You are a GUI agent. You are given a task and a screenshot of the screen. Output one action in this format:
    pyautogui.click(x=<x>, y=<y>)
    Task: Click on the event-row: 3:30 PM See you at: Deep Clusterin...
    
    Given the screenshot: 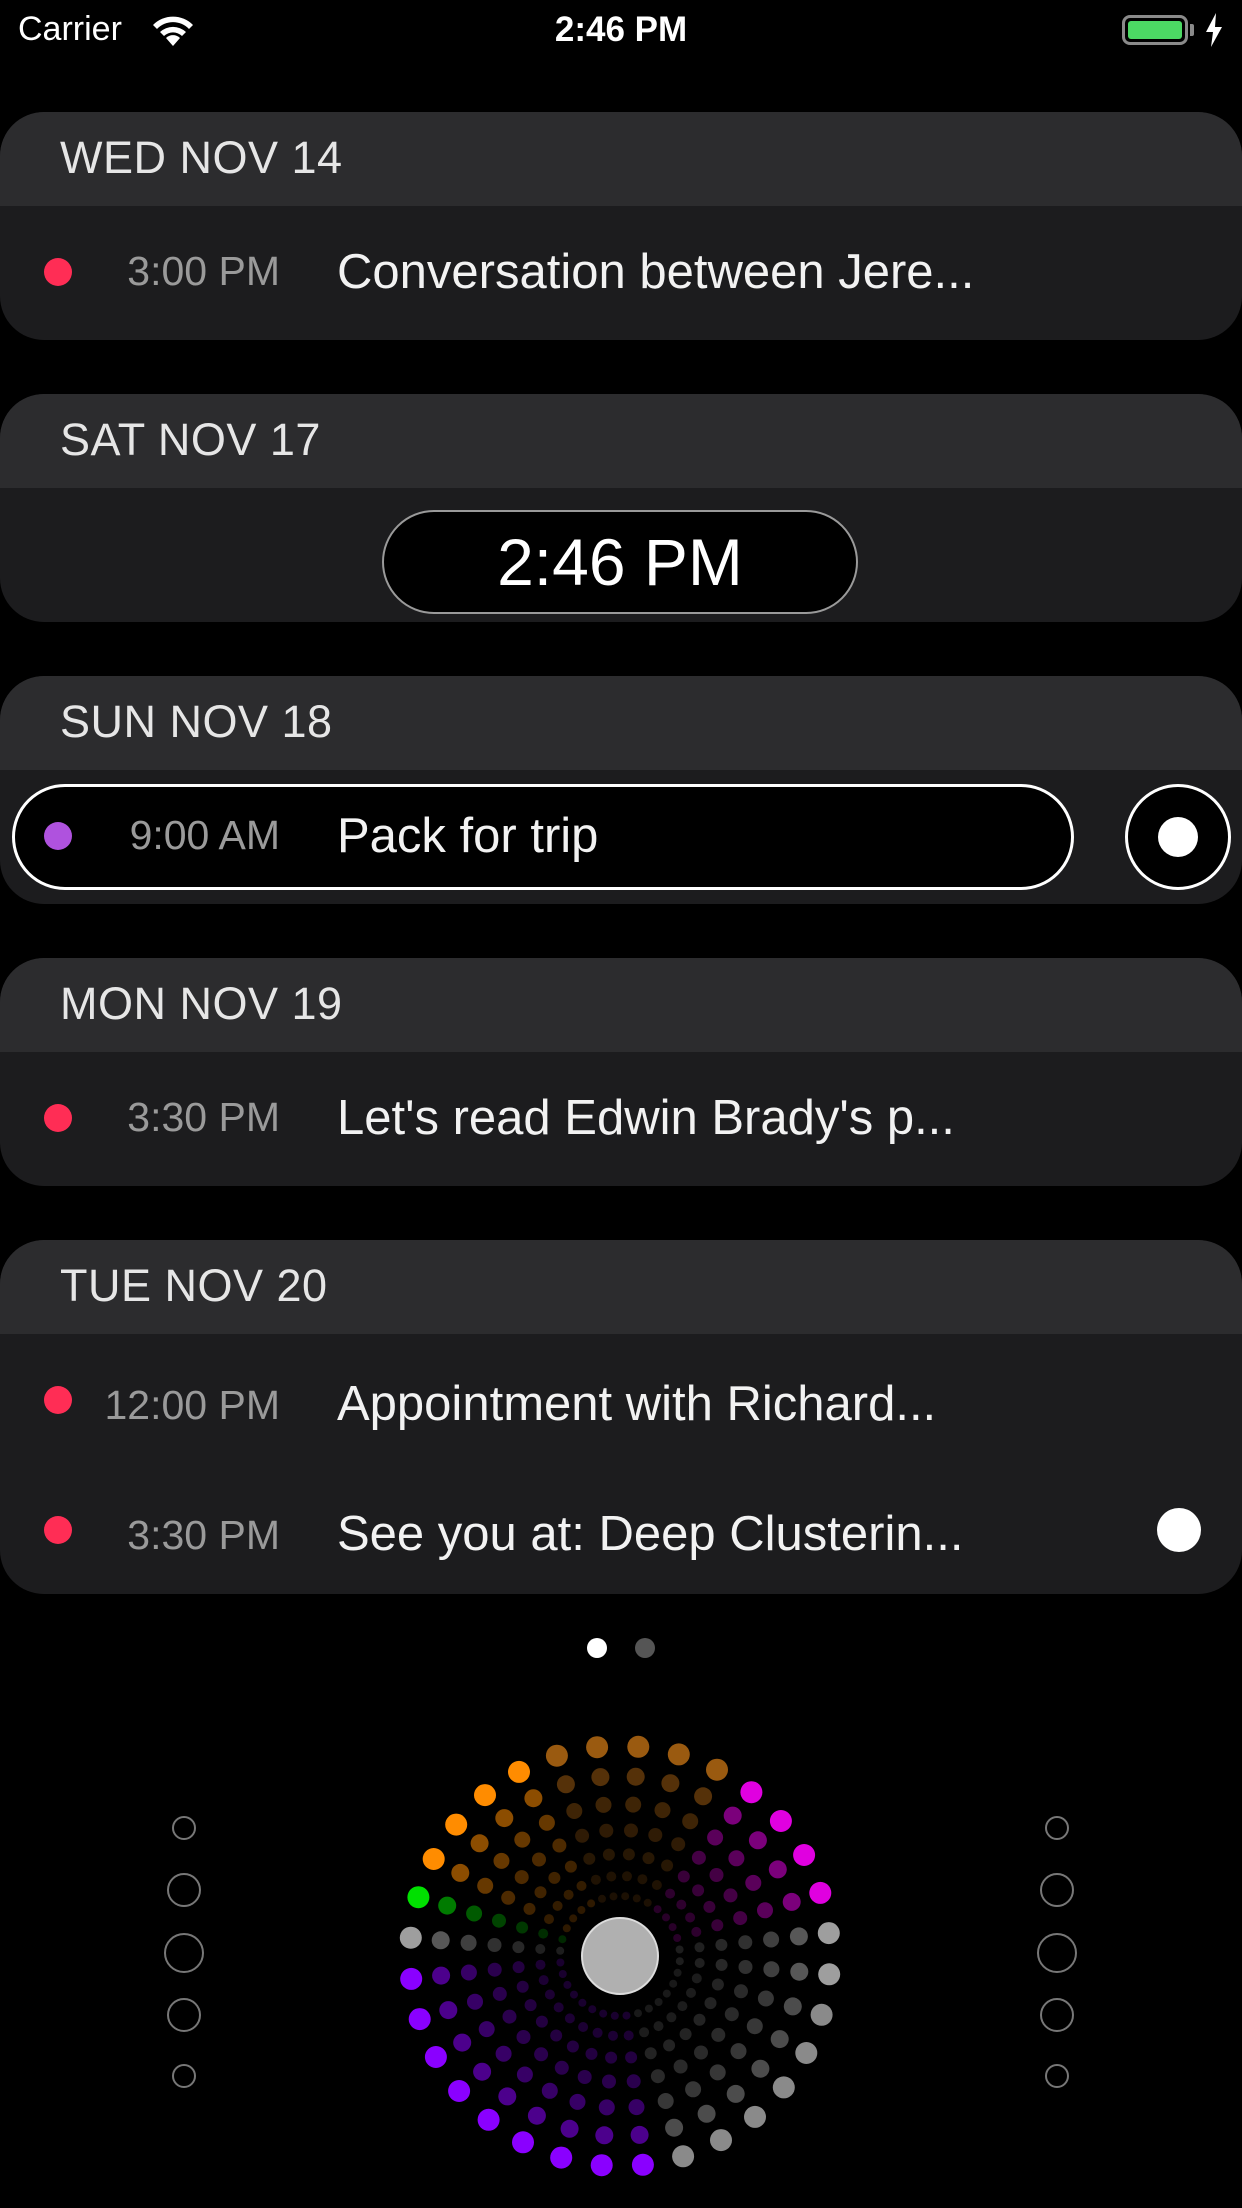 What is the action you would take?
    pyautogui.click(x=621, y=1529)
    